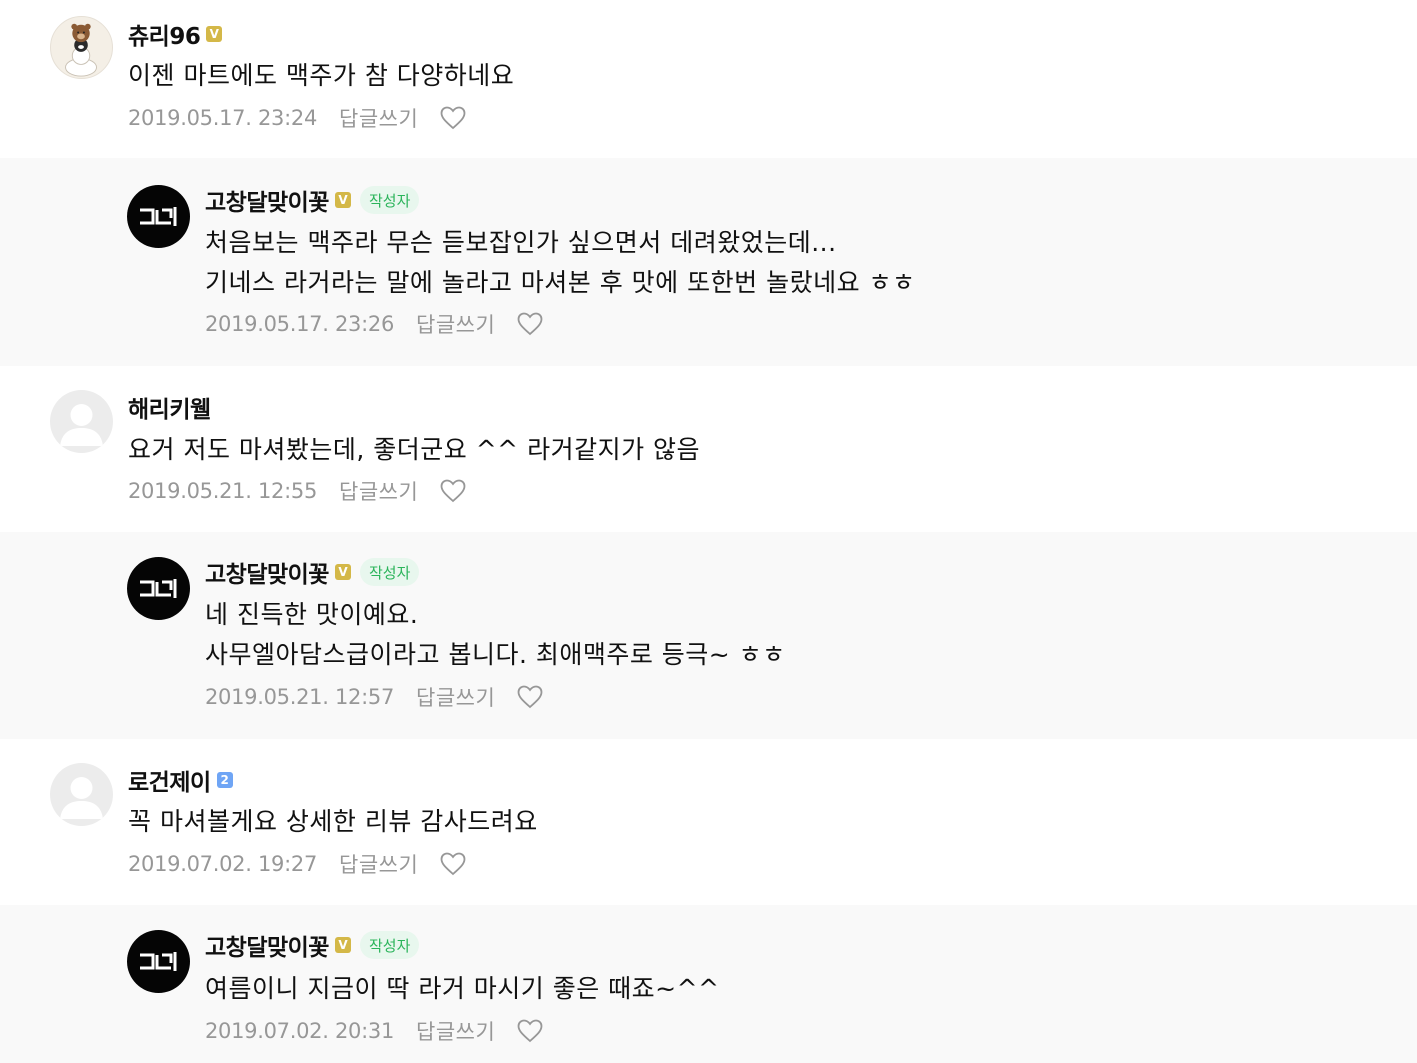 The image size is (1417, 1063). What do you see at coordinates (169, 407) in the screenshot?
I see `comment-nickname: 해리키웰` at bounding box center [169, 407].